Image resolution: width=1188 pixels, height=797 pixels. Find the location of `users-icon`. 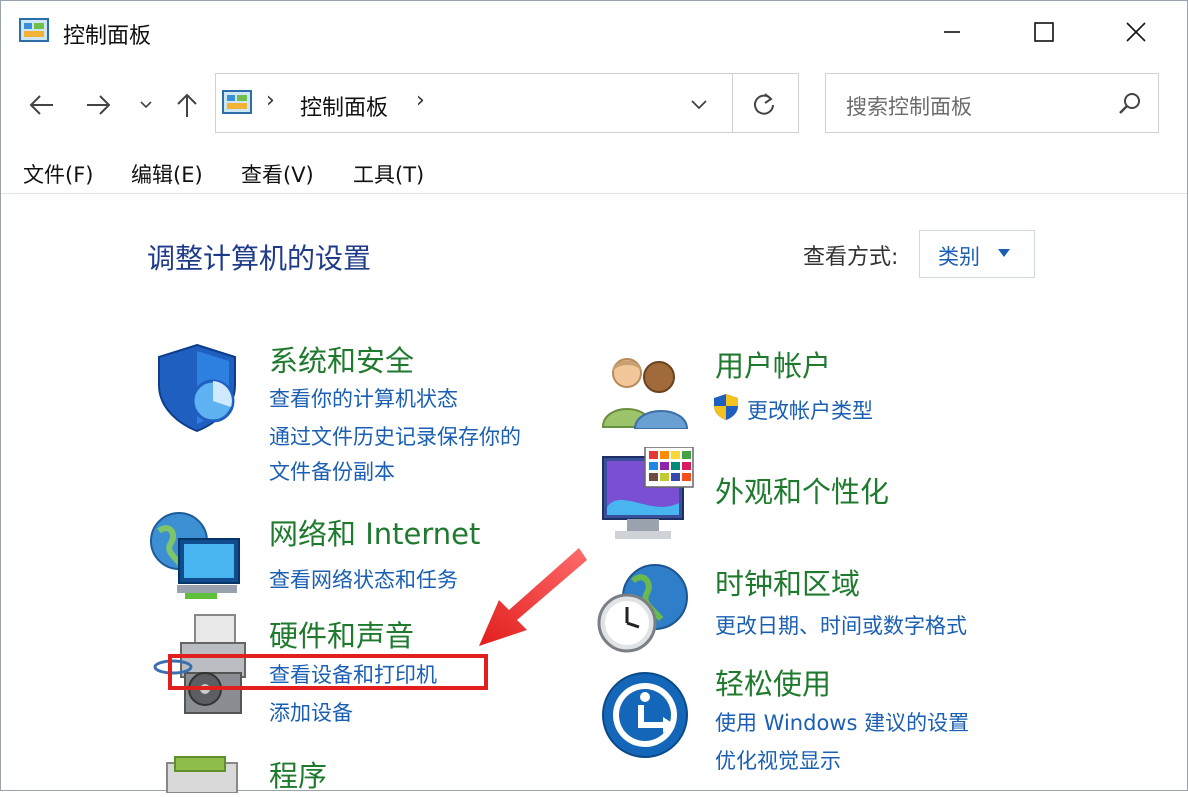

users-icon is located at coordinates (646, 393).